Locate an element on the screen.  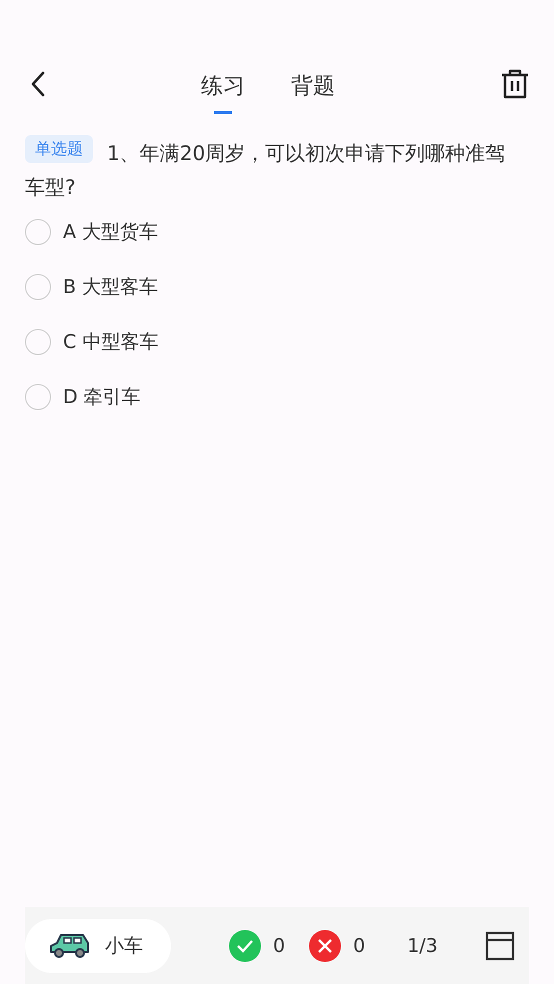
check-icon is located at coordinates (245, 946).